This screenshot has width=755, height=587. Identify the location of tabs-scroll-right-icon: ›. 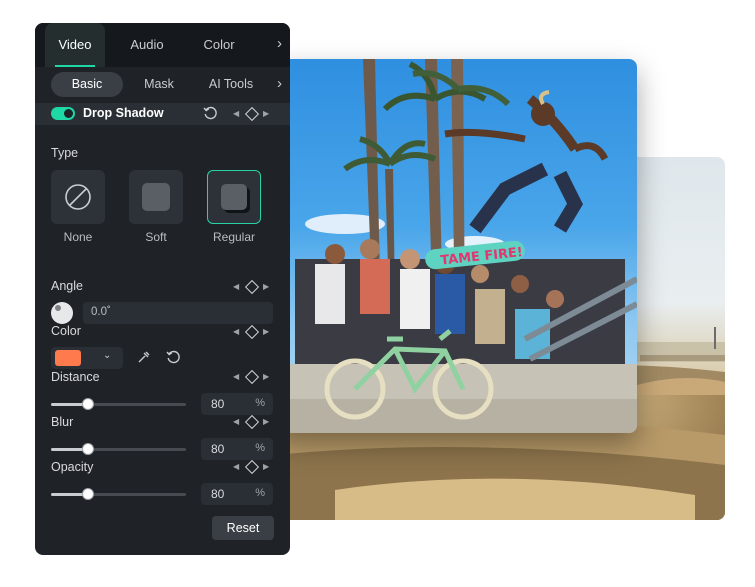
(279, 45).